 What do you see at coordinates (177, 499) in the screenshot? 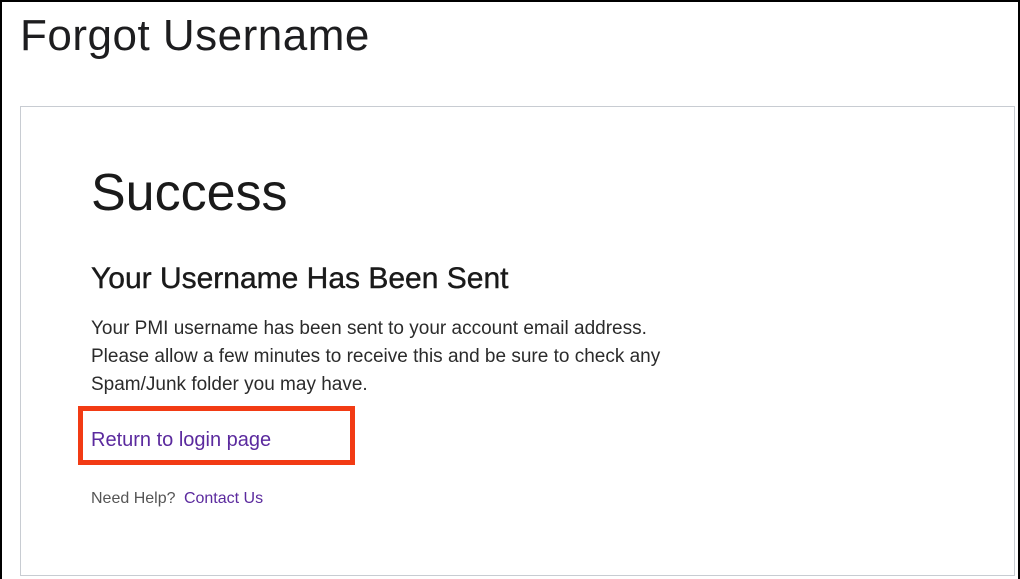
I see `help-row: Need Help? Contact Us` at bounding box center [177, 499].